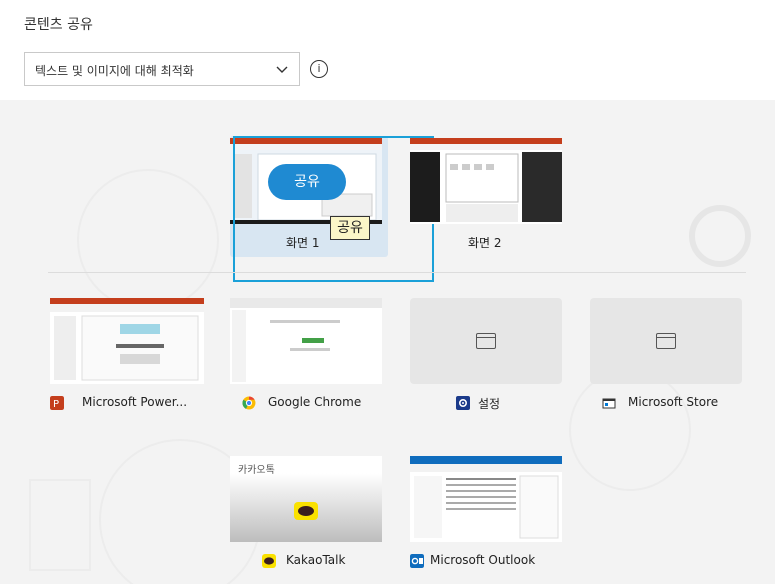  What do you see at coordinates (486, 181) in the screenshot?
I see `screen-2-thumbnail` at bounding box center [486, 181].